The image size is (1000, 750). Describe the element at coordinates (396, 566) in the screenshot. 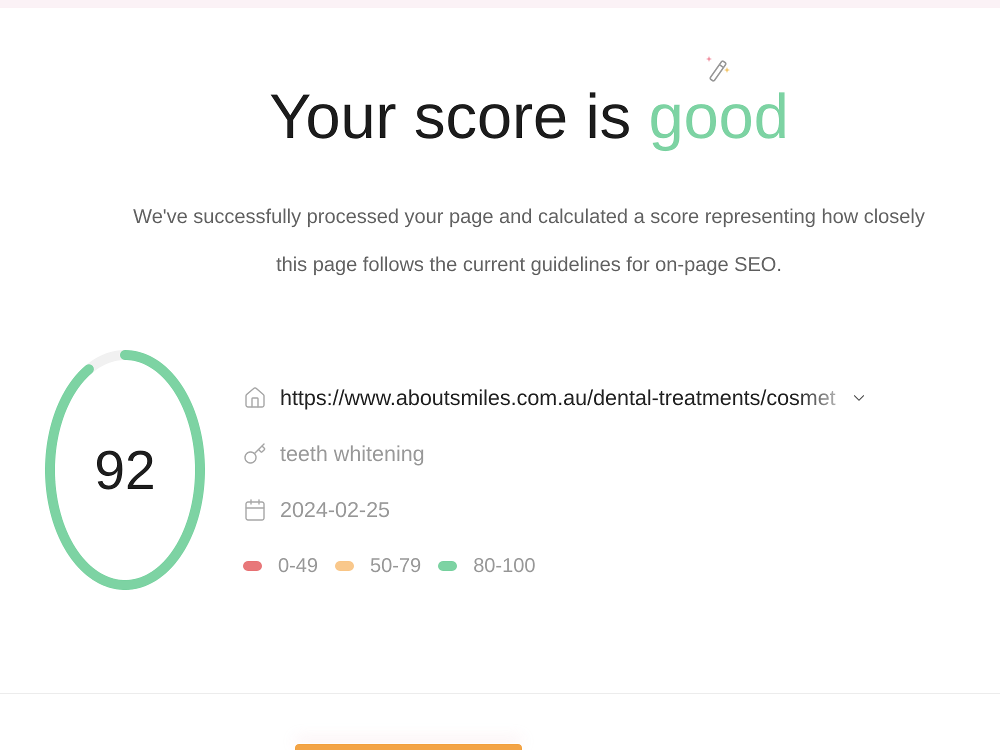

I see `range-label: 50-79` at that location.